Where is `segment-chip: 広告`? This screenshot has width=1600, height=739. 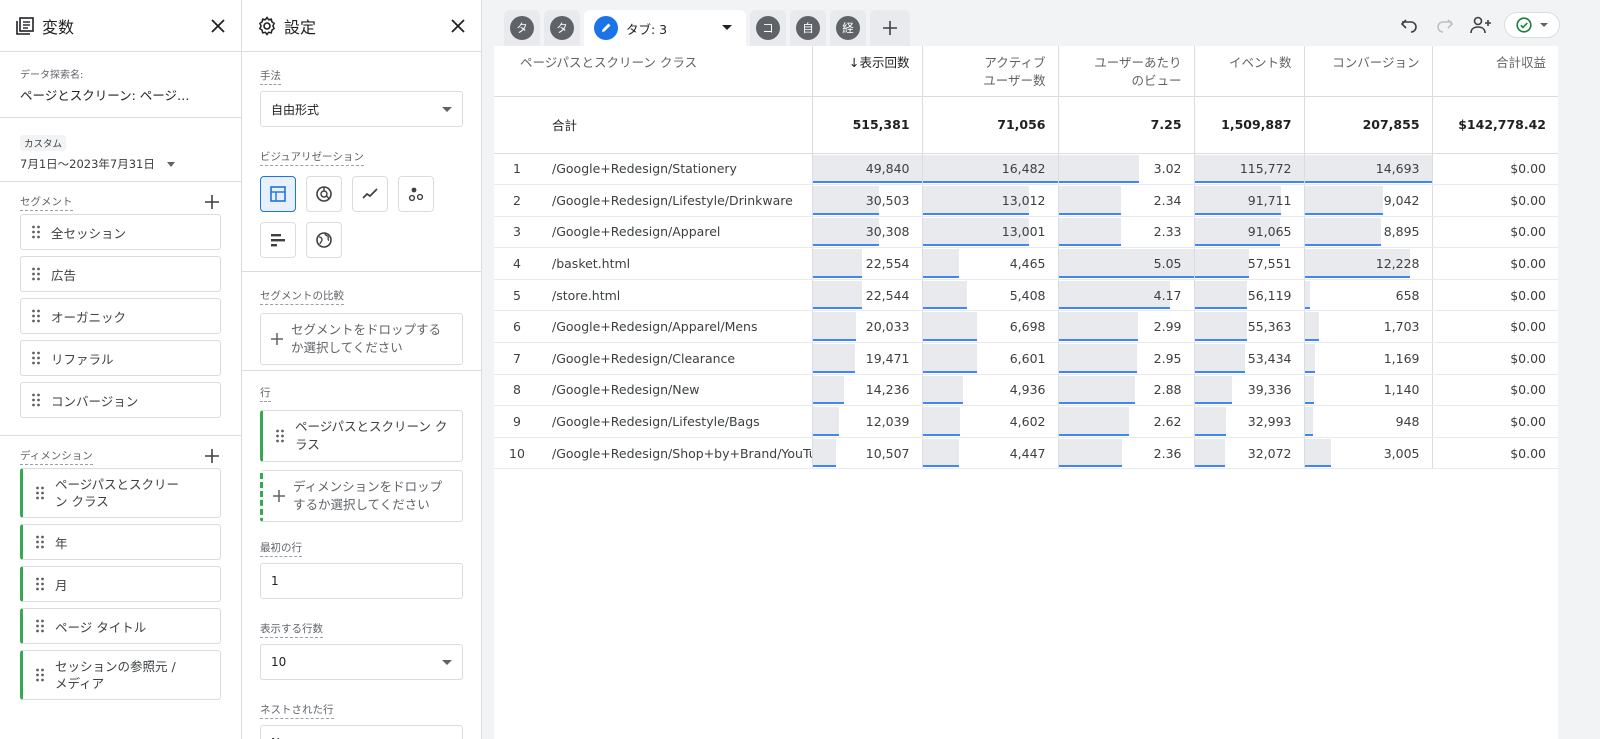
segment-chip: 広告 is located at coordinates (120, 274).